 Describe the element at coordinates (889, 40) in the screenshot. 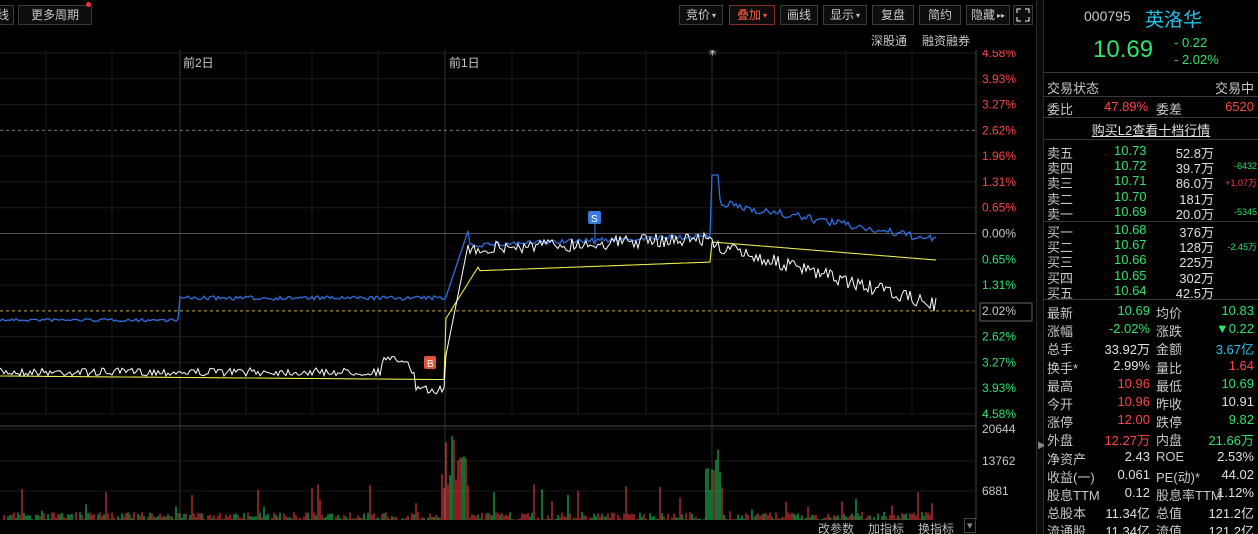

I see `shenguantong-link: 深股通` at that location.